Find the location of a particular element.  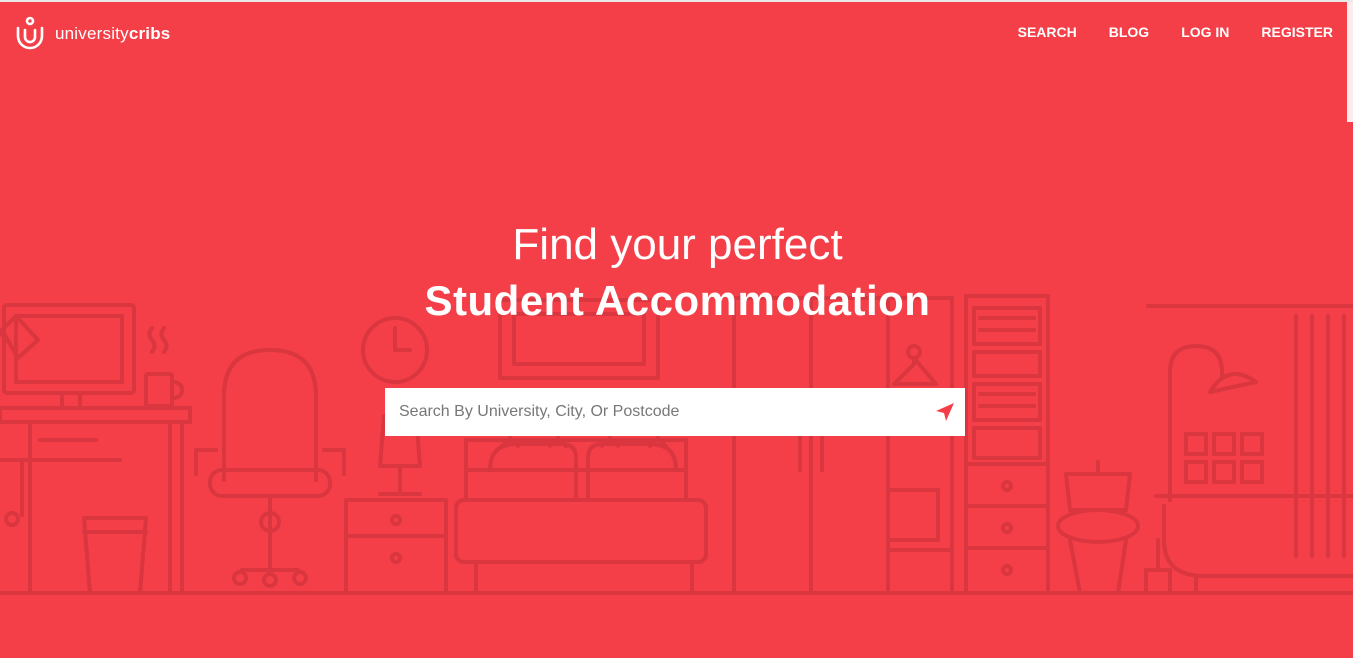

nav-login-link: LOG IN is located at coordinates (1205, 32).